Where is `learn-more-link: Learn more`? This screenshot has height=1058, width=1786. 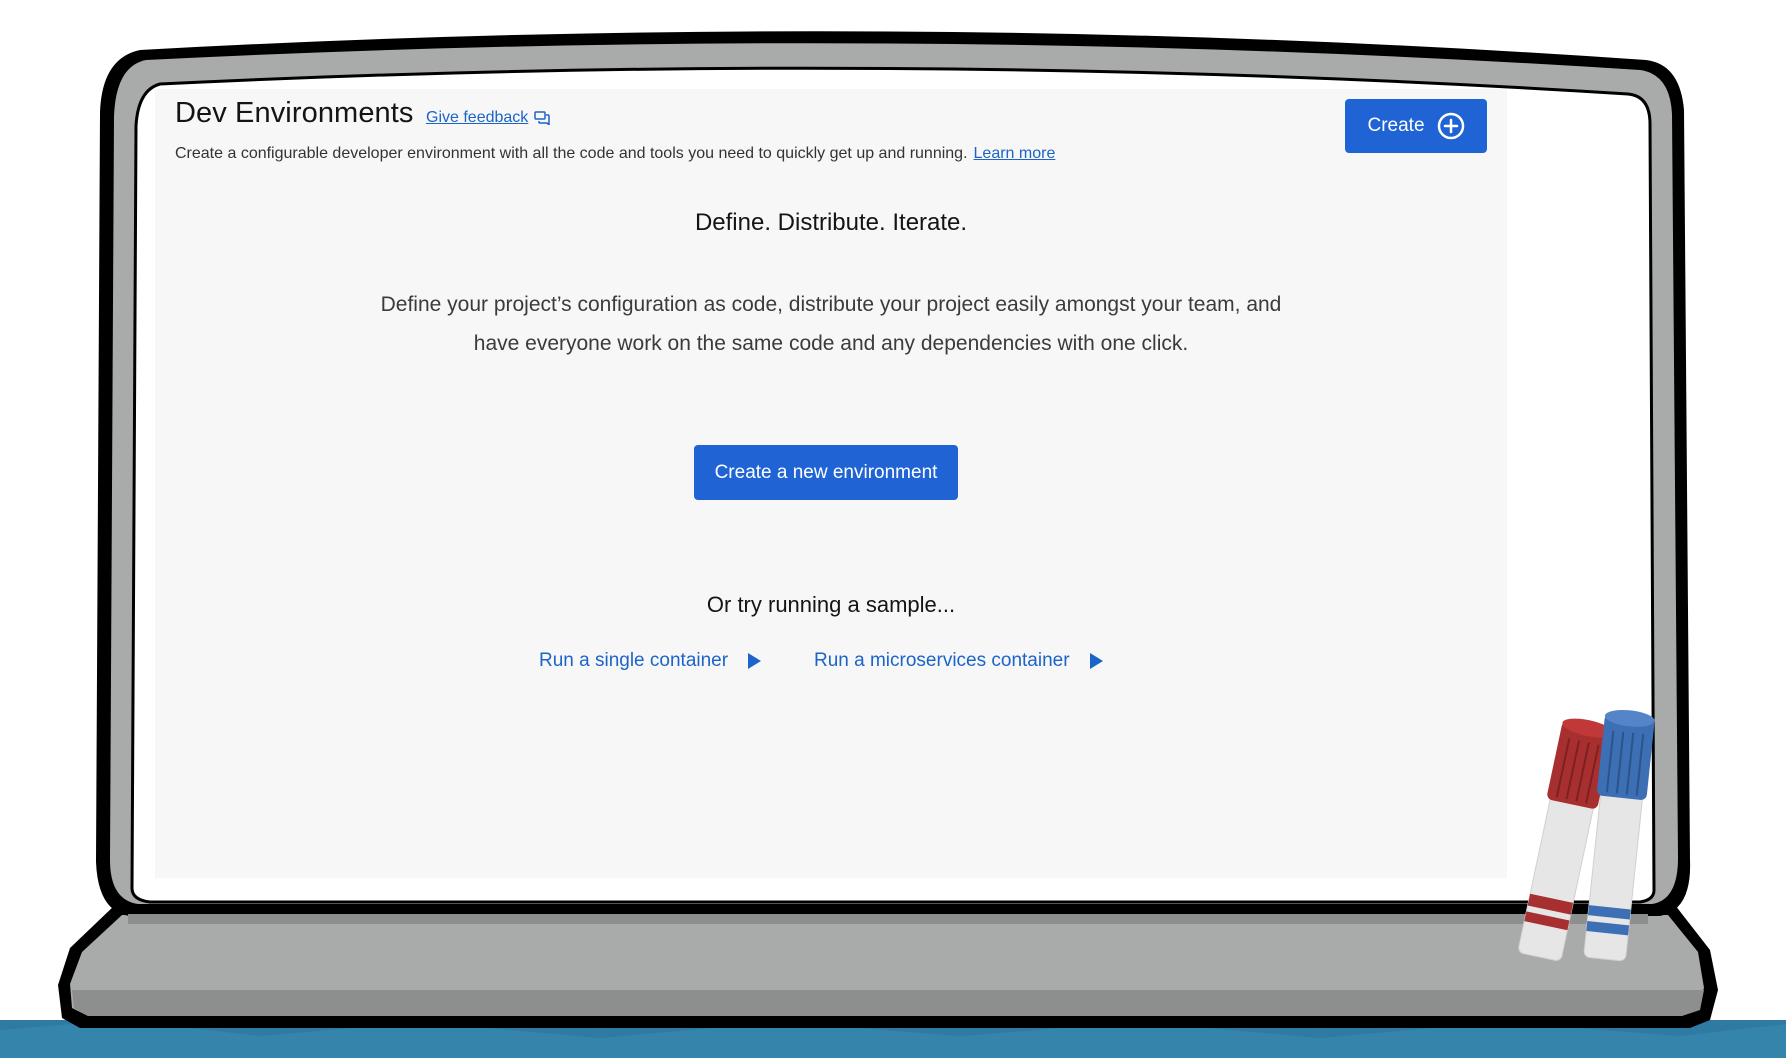
learn-more-link: Learn more is located at coordinates (1015, 153).